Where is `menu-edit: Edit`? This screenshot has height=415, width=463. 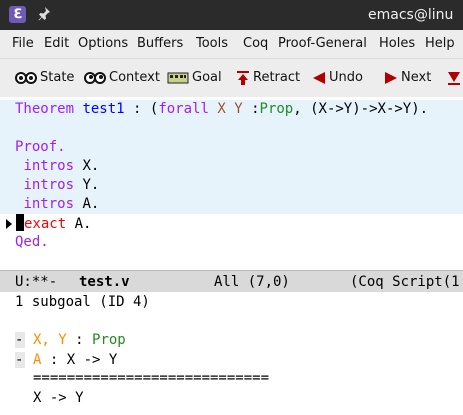
menu-edit: Edit is located at coordinates (56, 44).